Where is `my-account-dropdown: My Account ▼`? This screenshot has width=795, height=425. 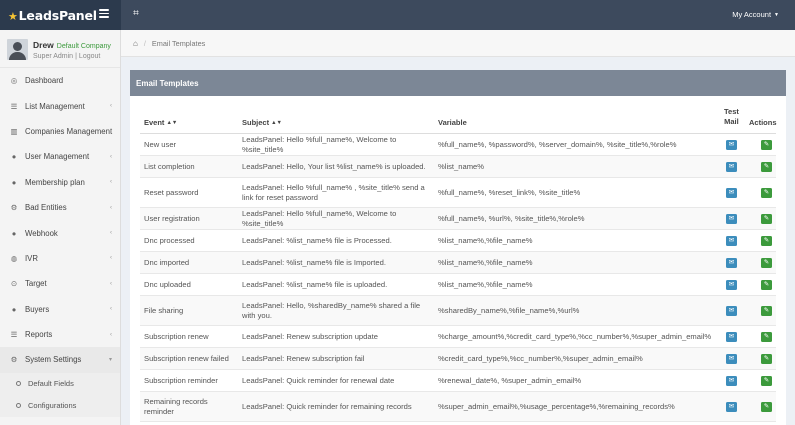 my-account-dropdown: My Account ▼ is located at coordinates (755, 14).